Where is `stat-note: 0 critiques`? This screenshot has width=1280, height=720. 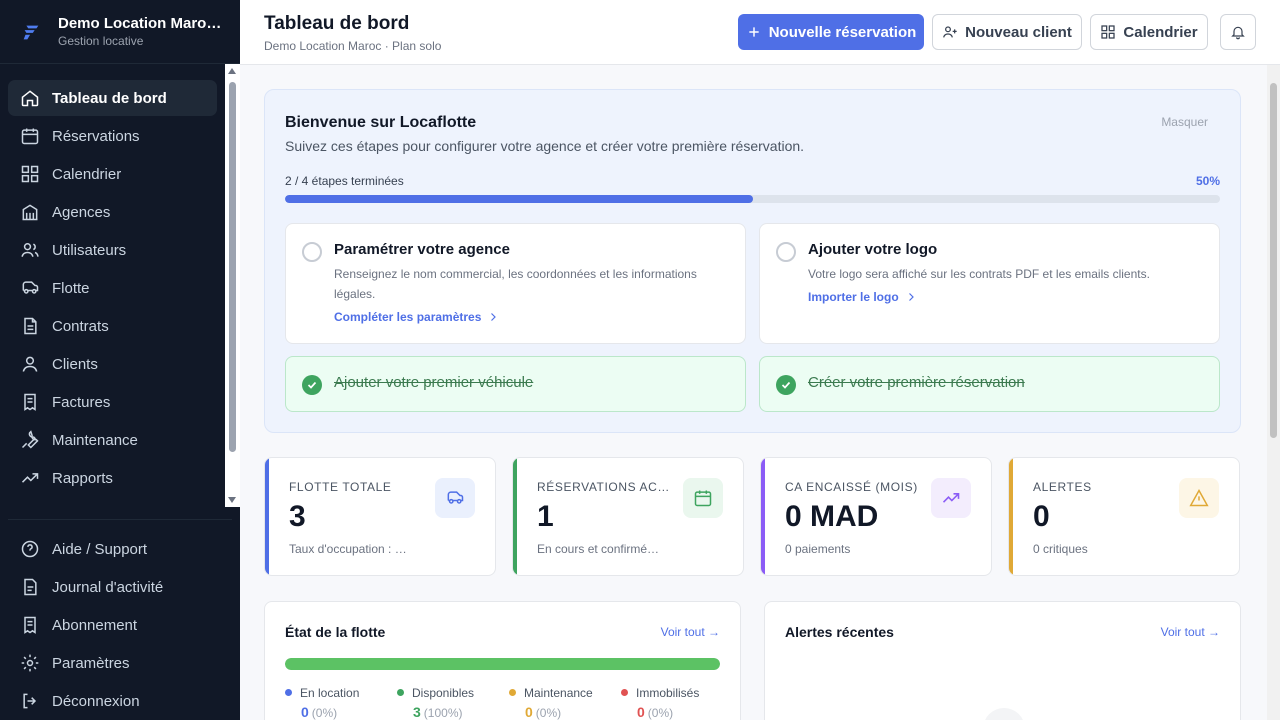 stat-note: 0 critiques is located at coordinates (1060, 549).